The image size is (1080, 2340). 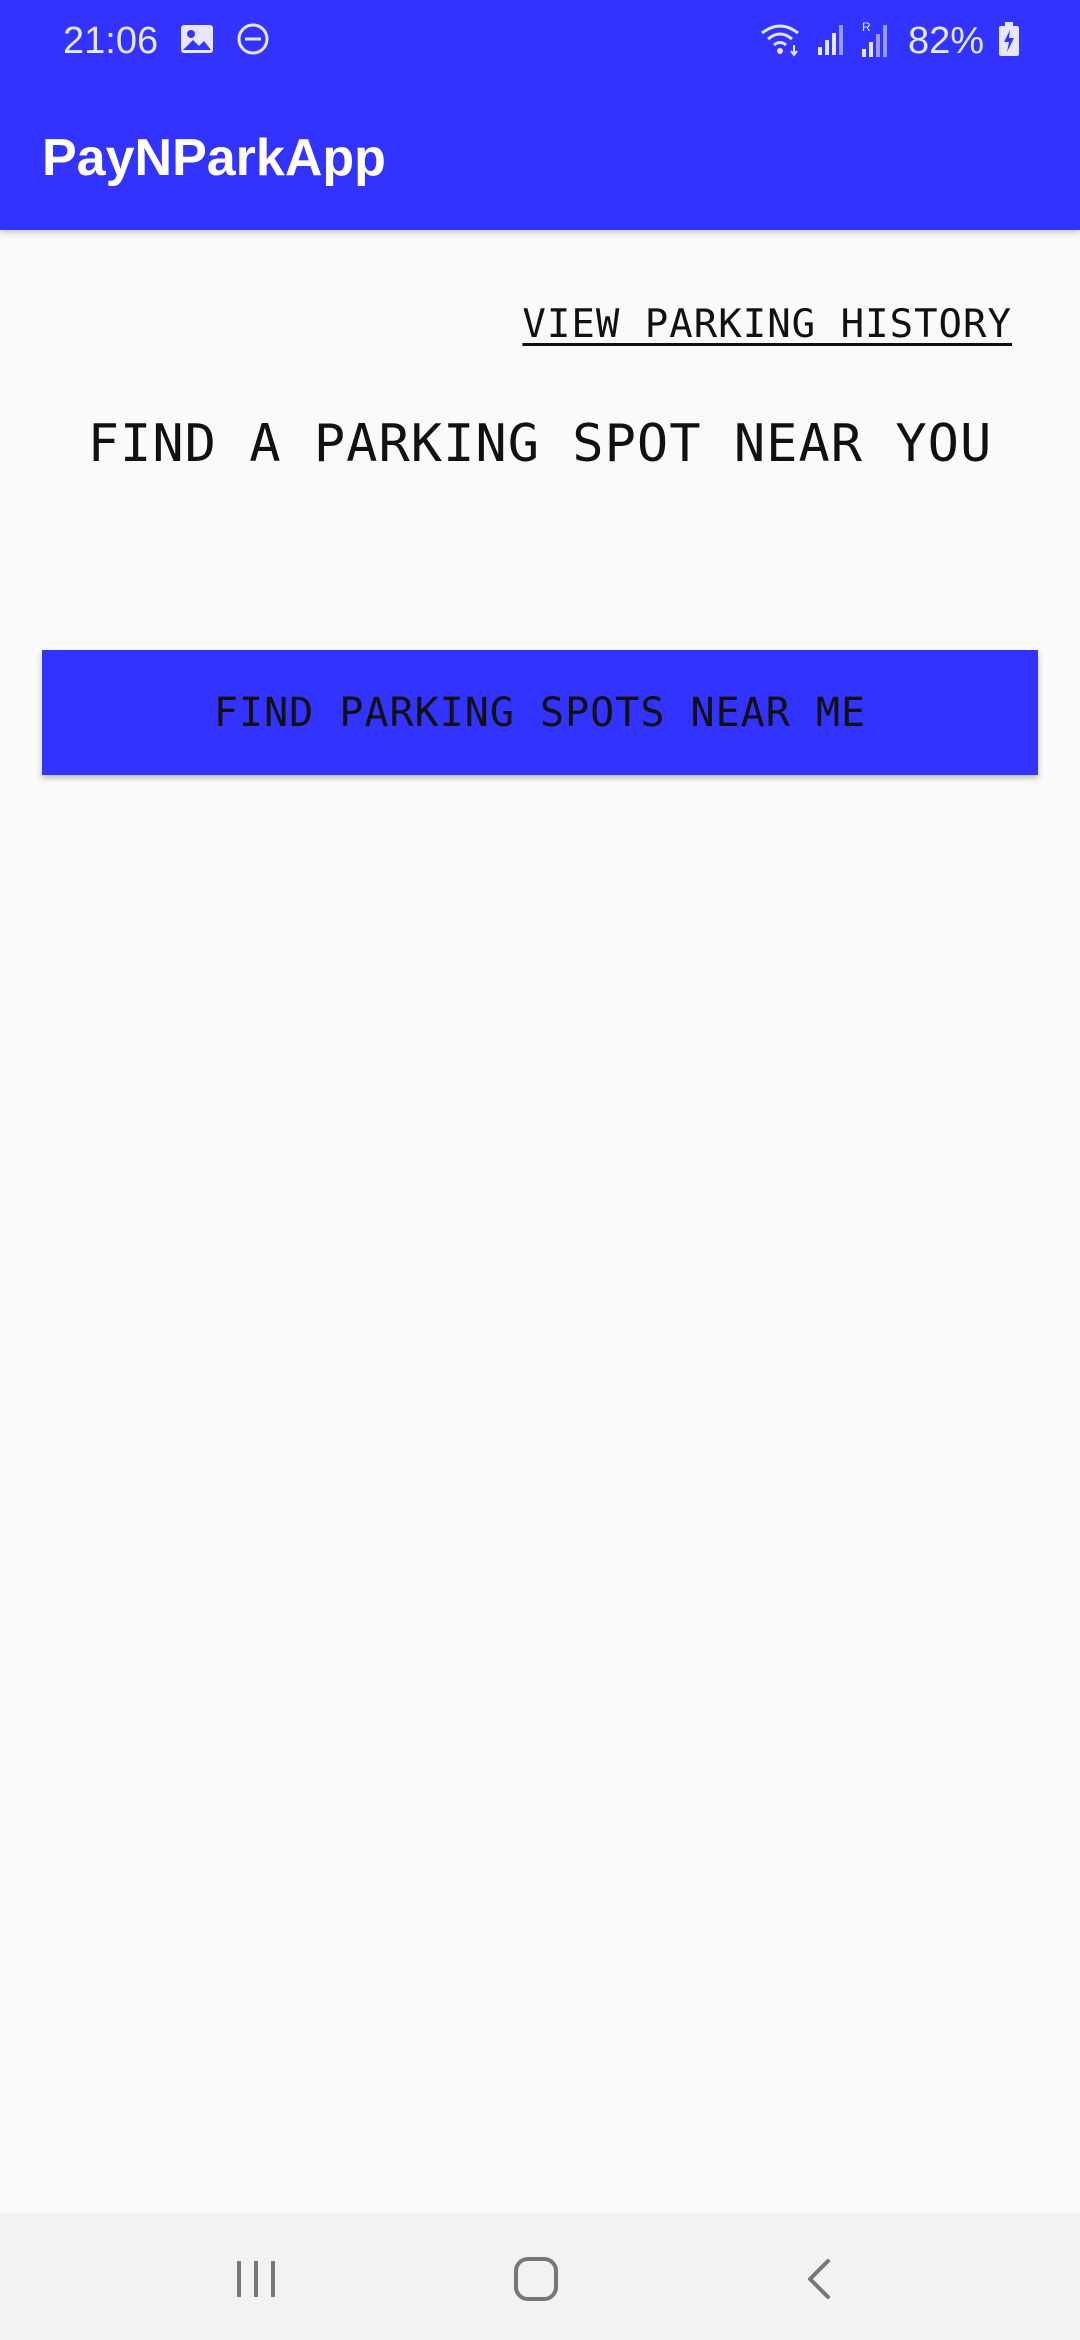 What do you see at coordinates (540, 712) in the screenshot?
I see `find-parking-spots-button: FIND PARKING SPOTS NEAR ME` at bounding box center [540, 712].